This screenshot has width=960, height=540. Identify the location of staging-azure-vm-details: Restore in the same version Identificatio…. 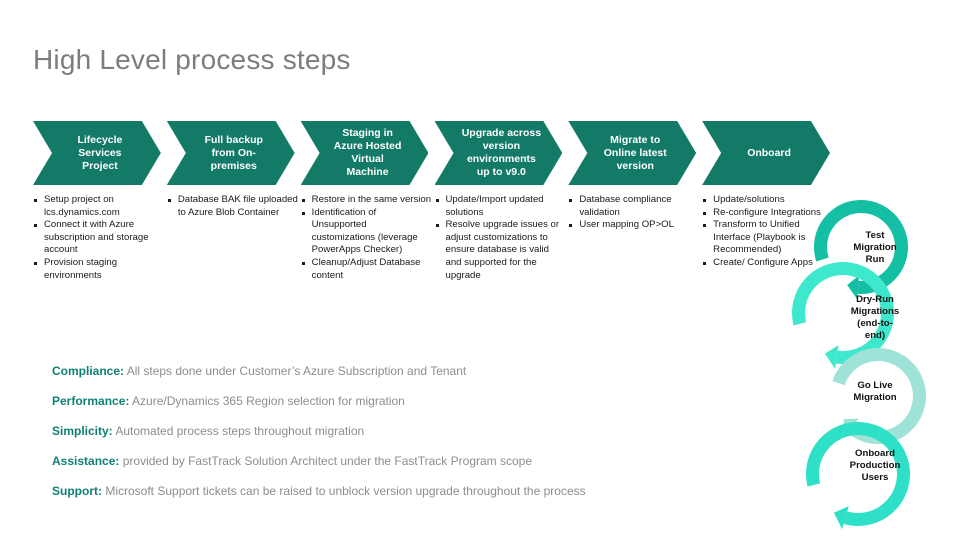
(367, 238).